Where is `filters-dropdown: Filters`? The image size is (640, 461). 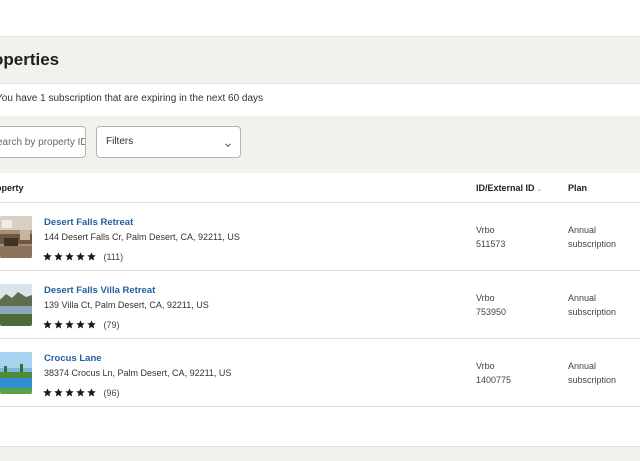
filters-dropdown: Filters is located at coordinates (168, 142).